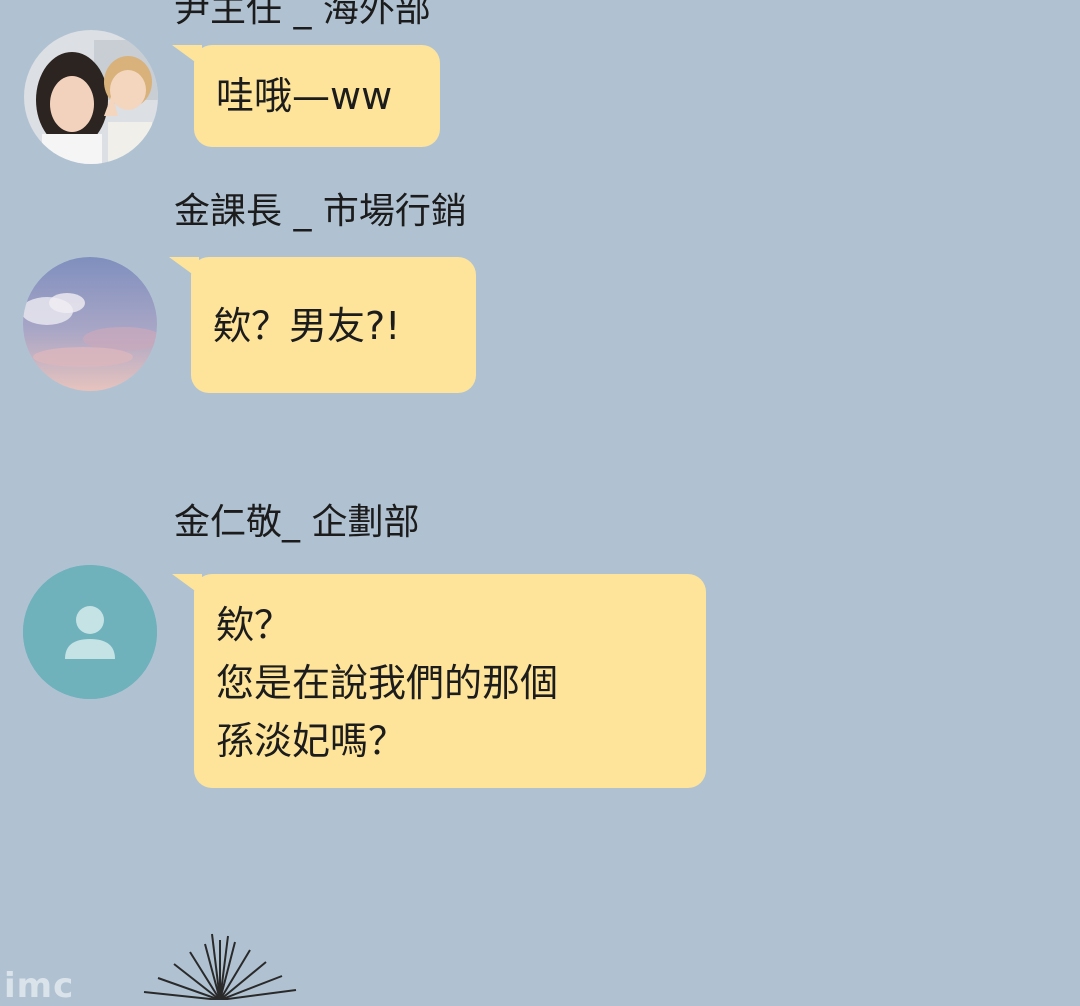  I want to click on message-bubble: 欸？男友?!, so click(322, 325).